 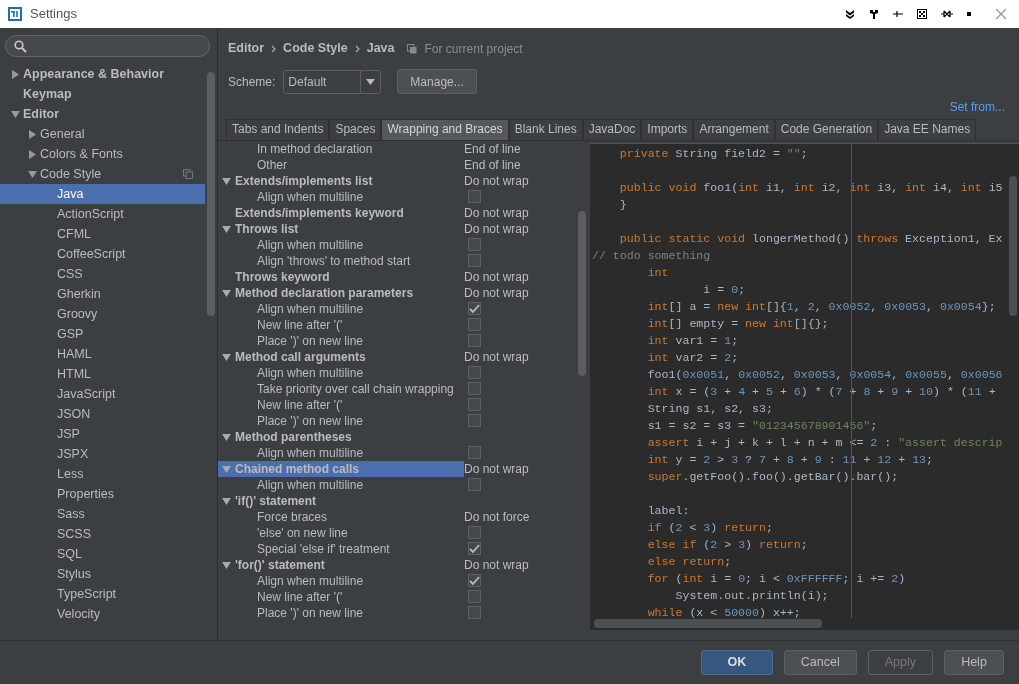 I want to click on option-group: Throws keyword, so click(x=282, y=277).